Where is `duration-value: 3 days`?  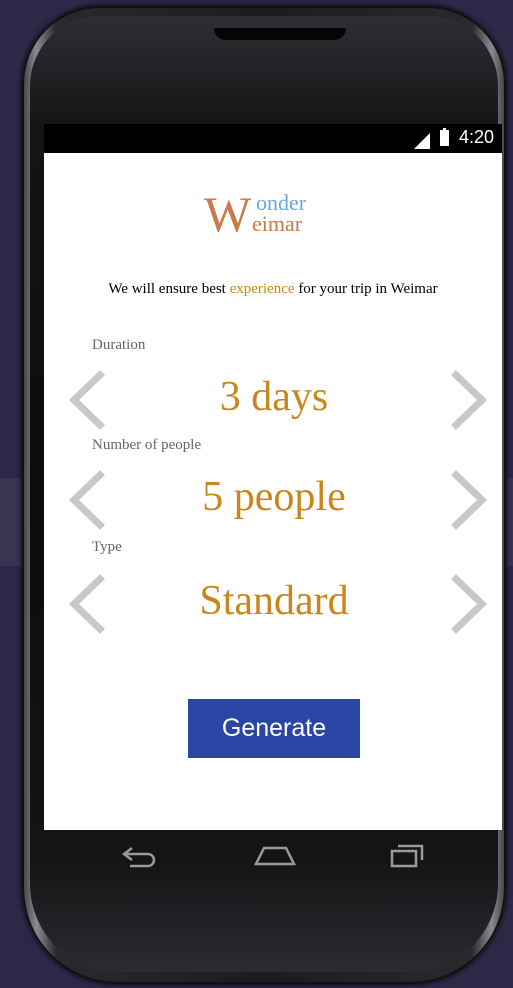
duration-value: 3 days is located at coordinates (274, 397).